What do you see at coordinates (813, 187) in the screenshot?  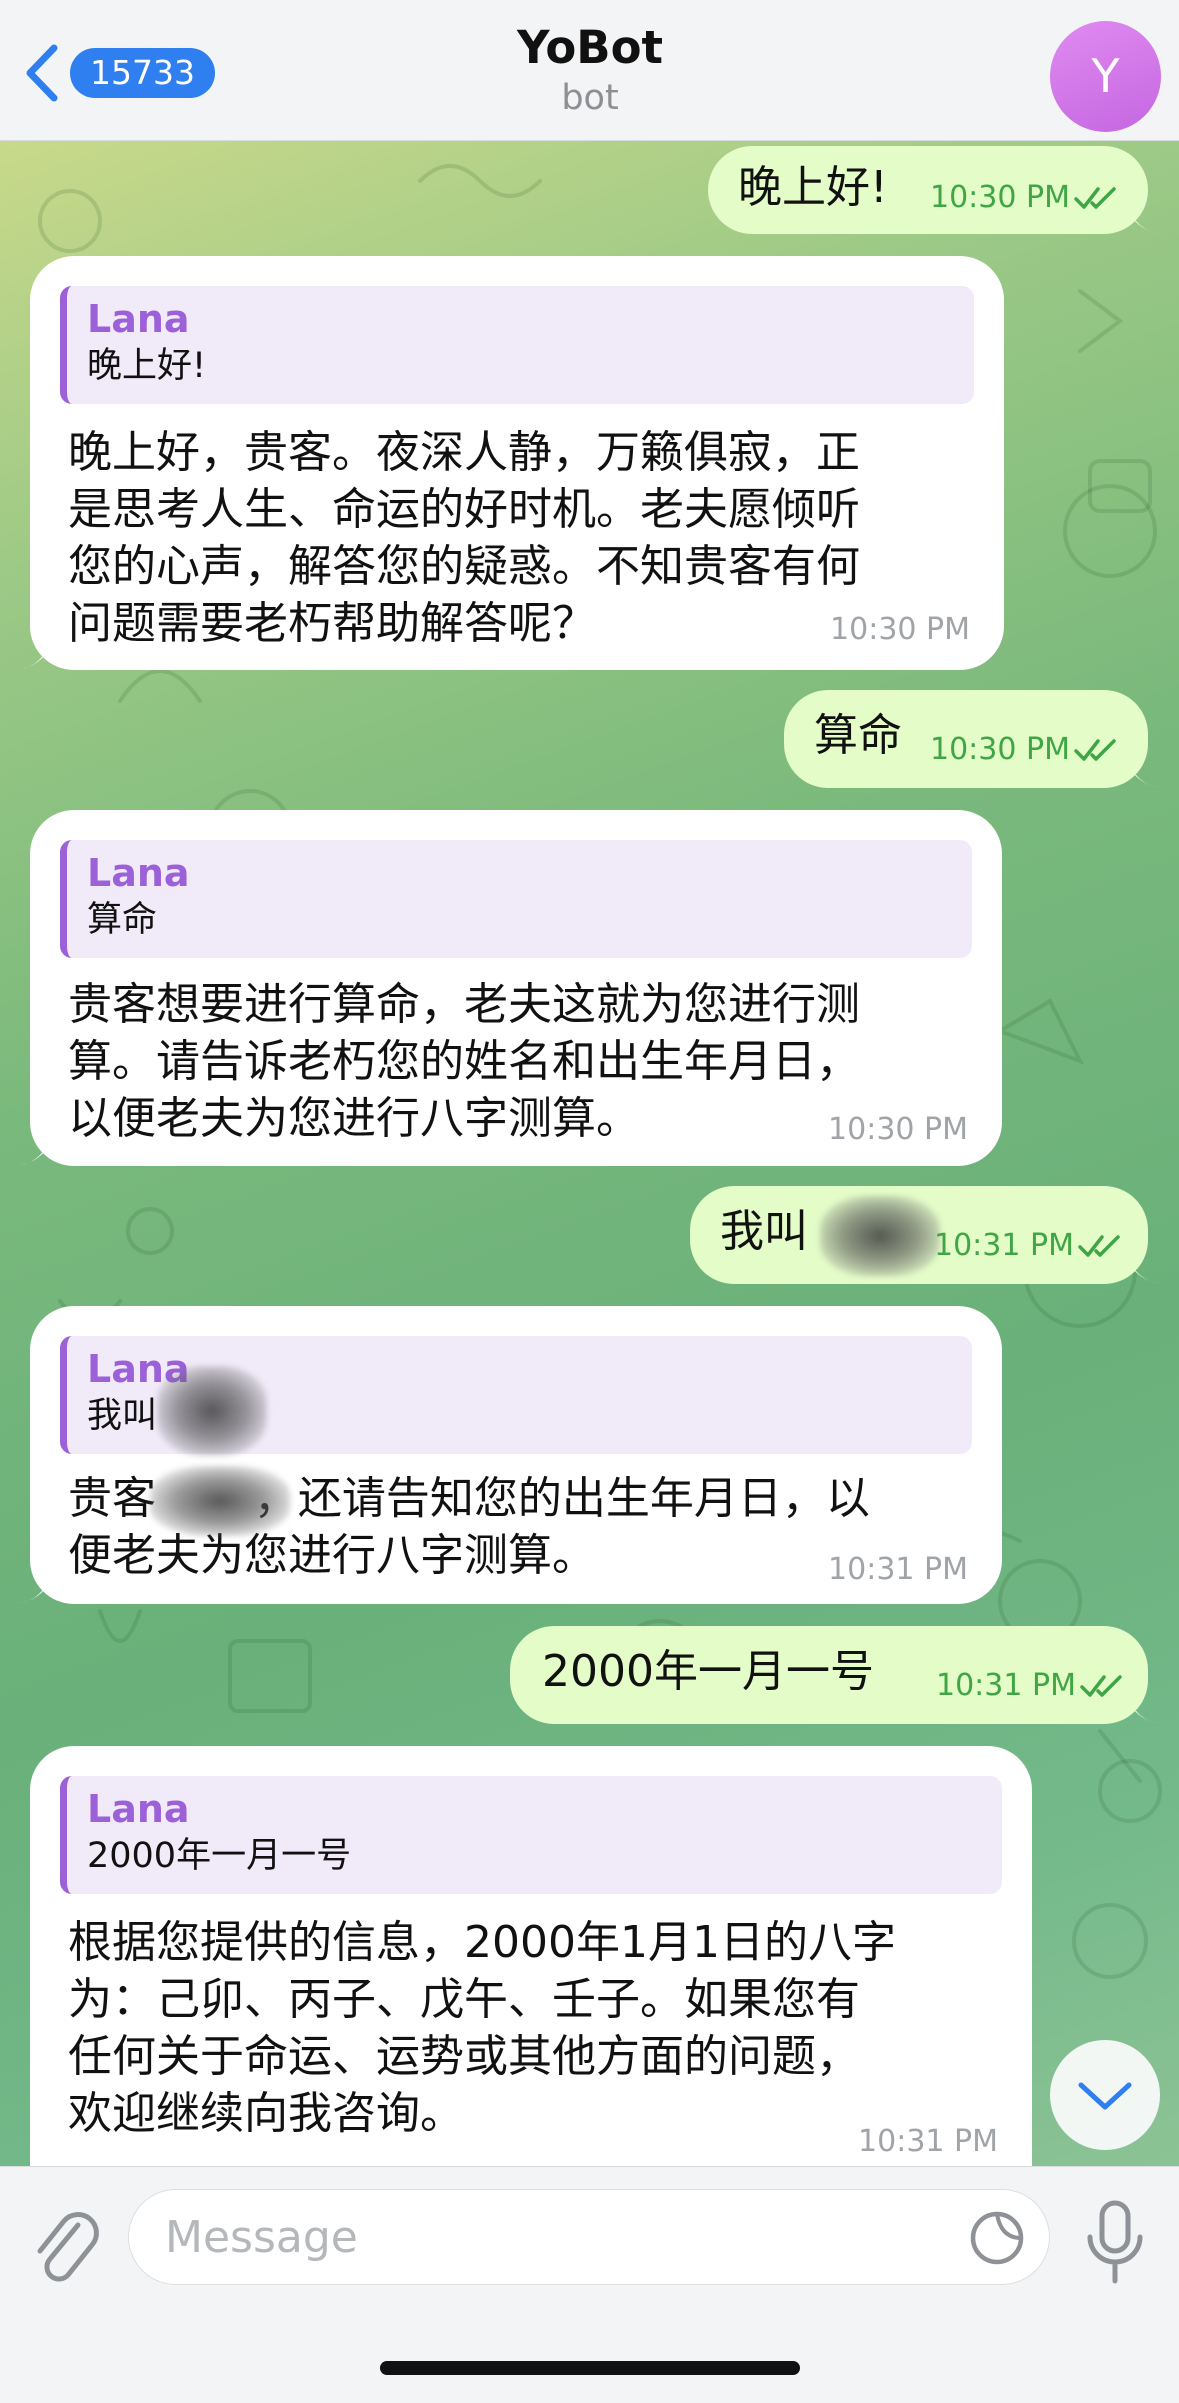 I see `message-text: 晚上好!` at bounding box center [813, 187].